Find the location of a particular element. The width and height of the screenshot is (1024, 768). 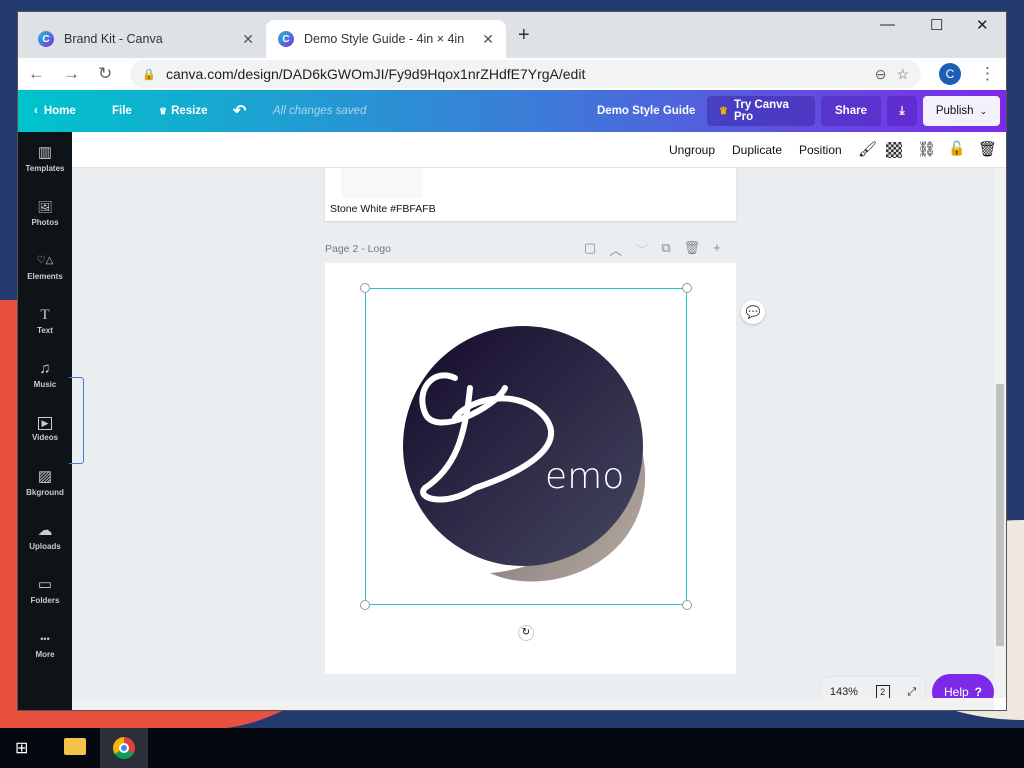

crown-icon: ♛ is located at coordinates (723, 111).